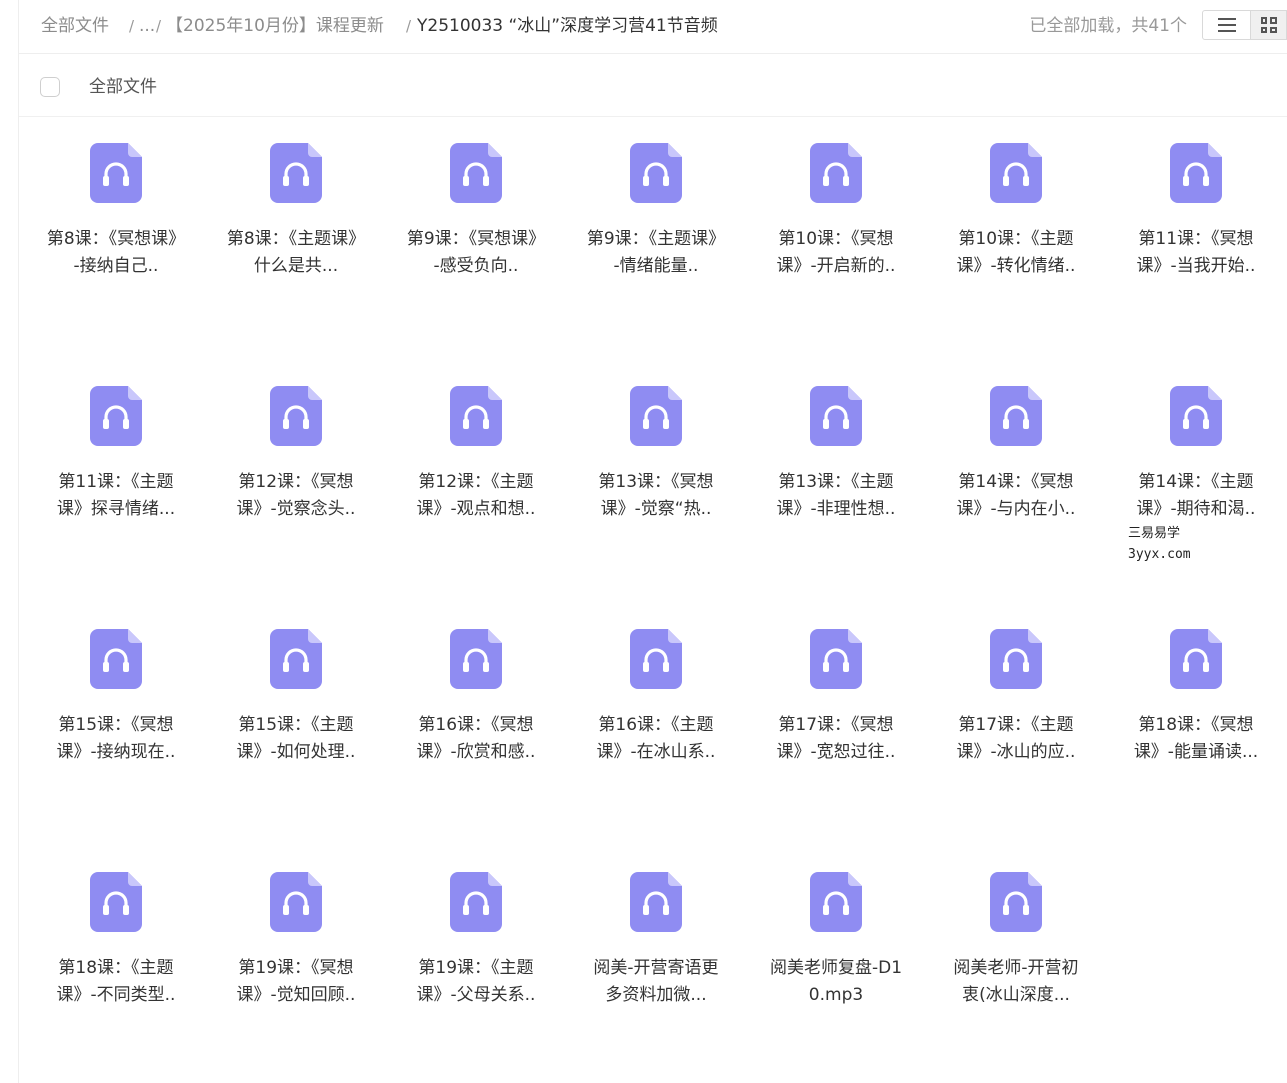 Image resolution: width=1287 pixels, height=1083 pixels. Describe the element at coordinates (296, 738) in the screenshot. I see `file-name: 第15课：《主题课》-如何处理..` at that location.